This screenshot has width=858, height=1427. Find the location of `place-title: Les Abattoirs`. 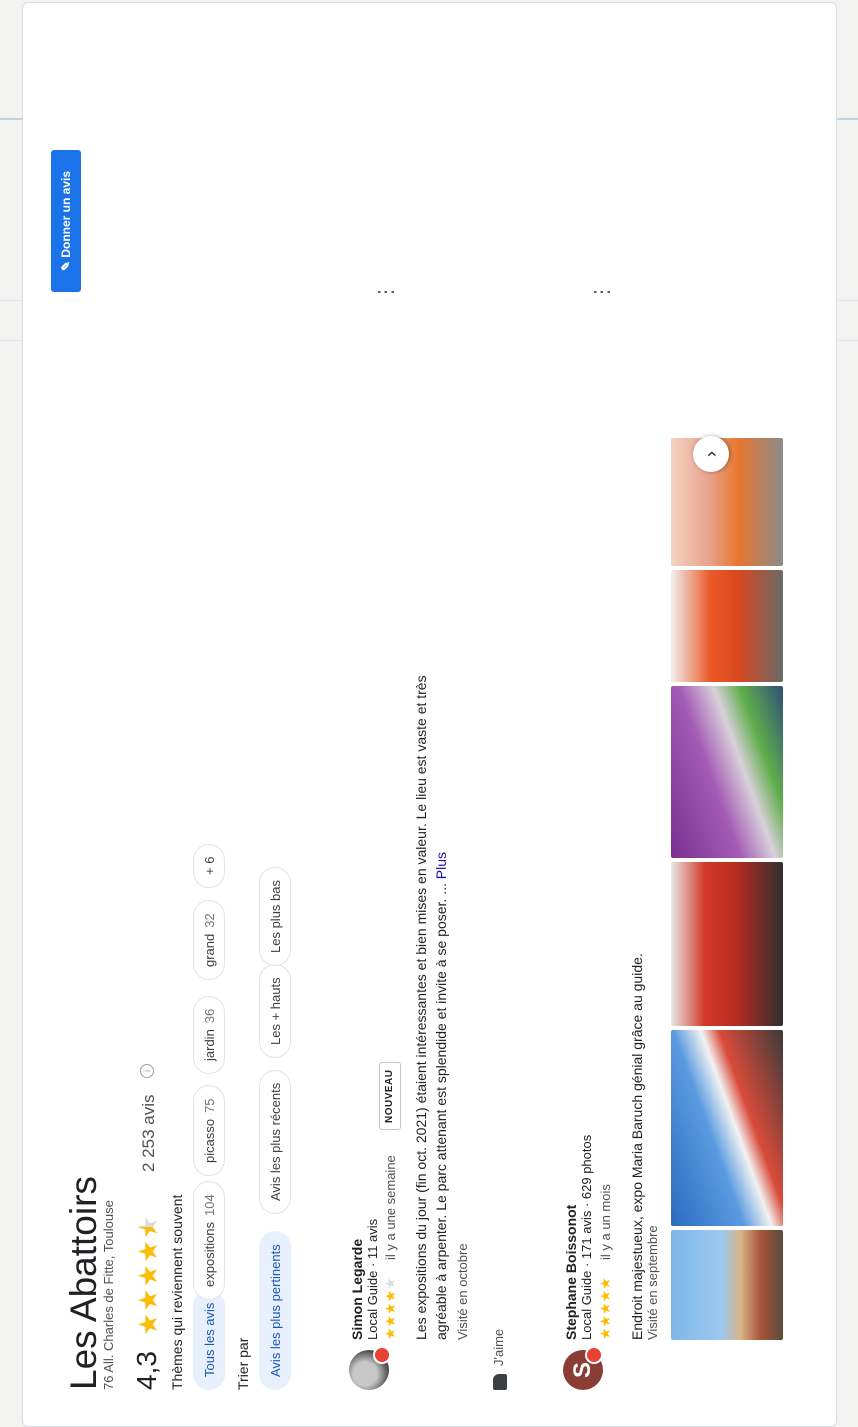

place-title: Les Abattoirs is located at coordinates (83, 1283).